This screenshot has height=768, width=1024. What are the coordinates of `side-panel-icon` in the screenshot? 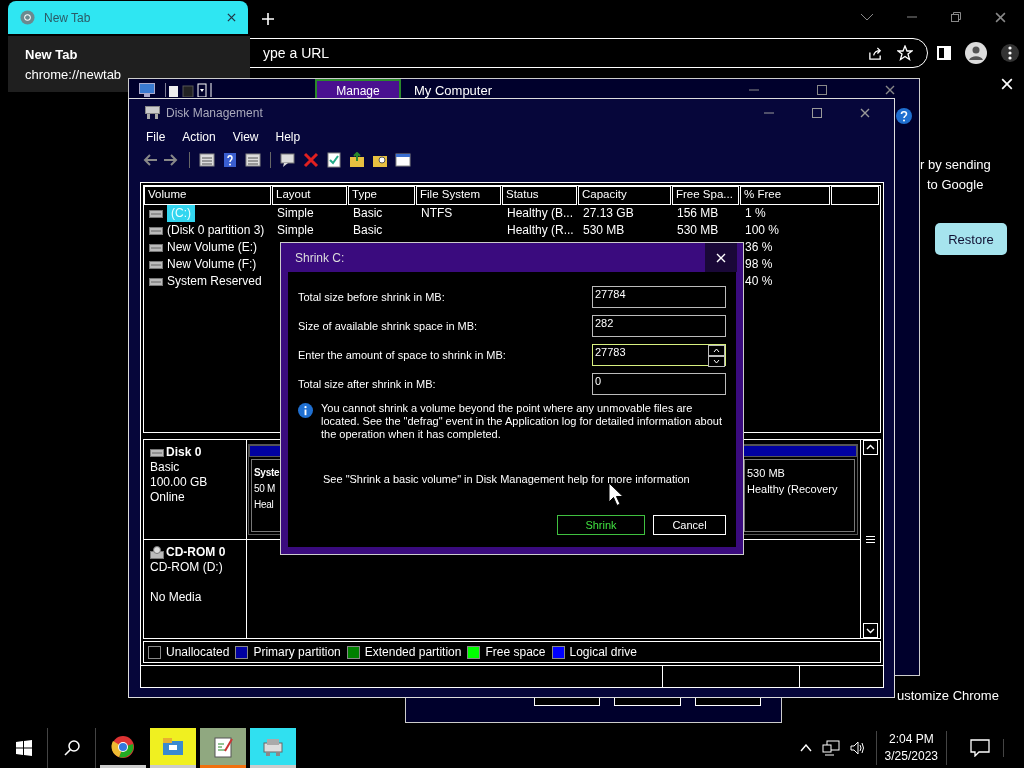 It's located at (944, 53).